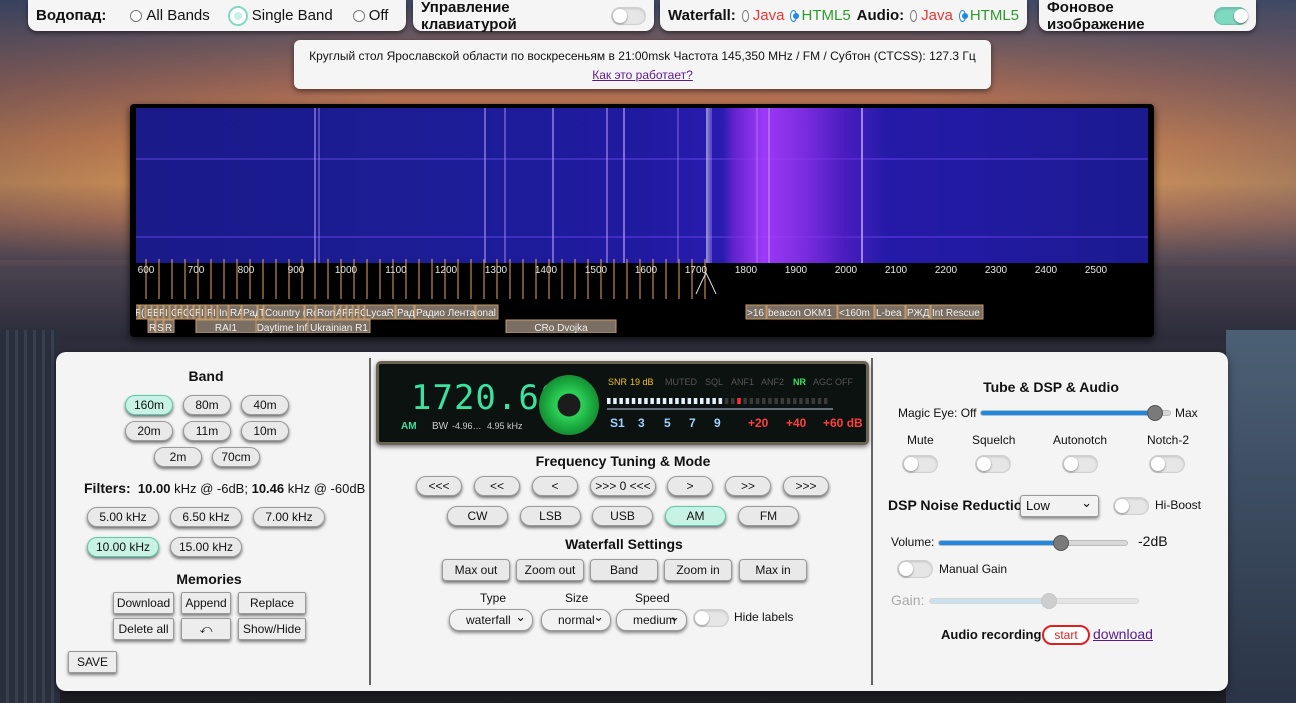 Image resolution: width=1296 pixels, height=703 pixels. What do you see at coordinates (1123, 634) in the screenshot?
I see `recording-download-link: download` at bounding box center [1123, 634].